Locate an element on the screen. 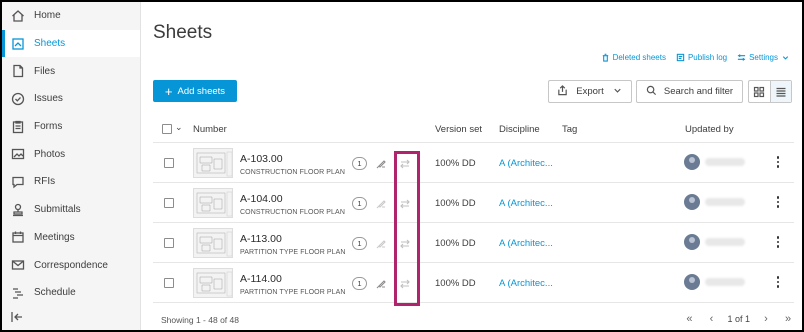 Image resolution: width=804 pixels, height=332 pixels. sidebar-item-forms: Forms is located at coordinates (71, 127).